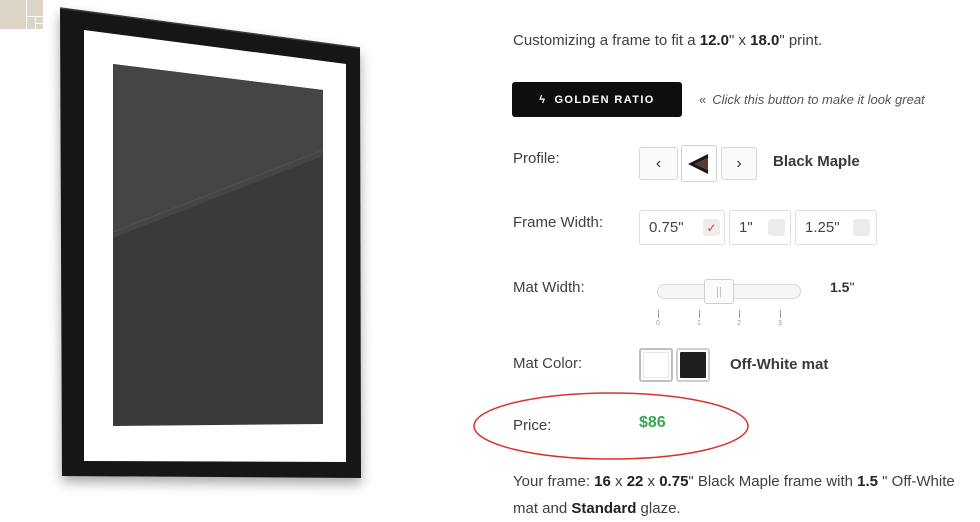 This screenshot has width=980, height=522. Describe the element at coordinates (554, 481) in the screenshot. I see `summary-prefix: Your frame:` at that location.